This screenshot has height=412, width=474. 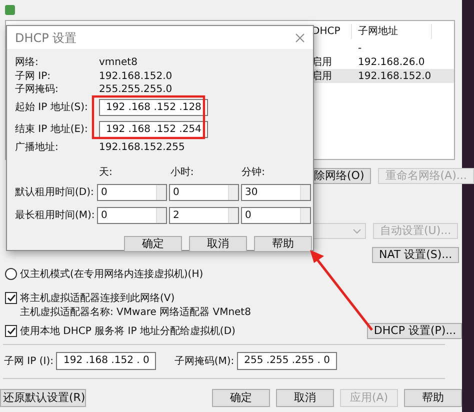 I want to click on field-label: 默认租用时间(D):, so click(x=55, y=193).